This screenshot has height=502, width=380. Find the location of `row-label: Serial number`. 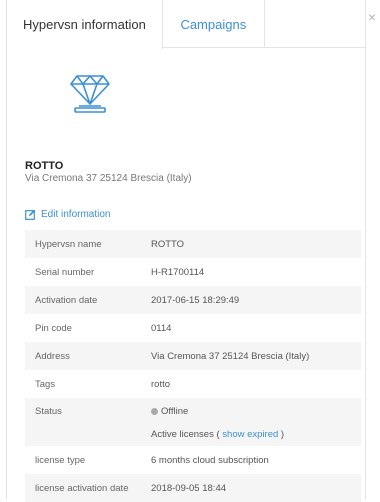

row-label: Serial number is located at coordinates (65, 272).